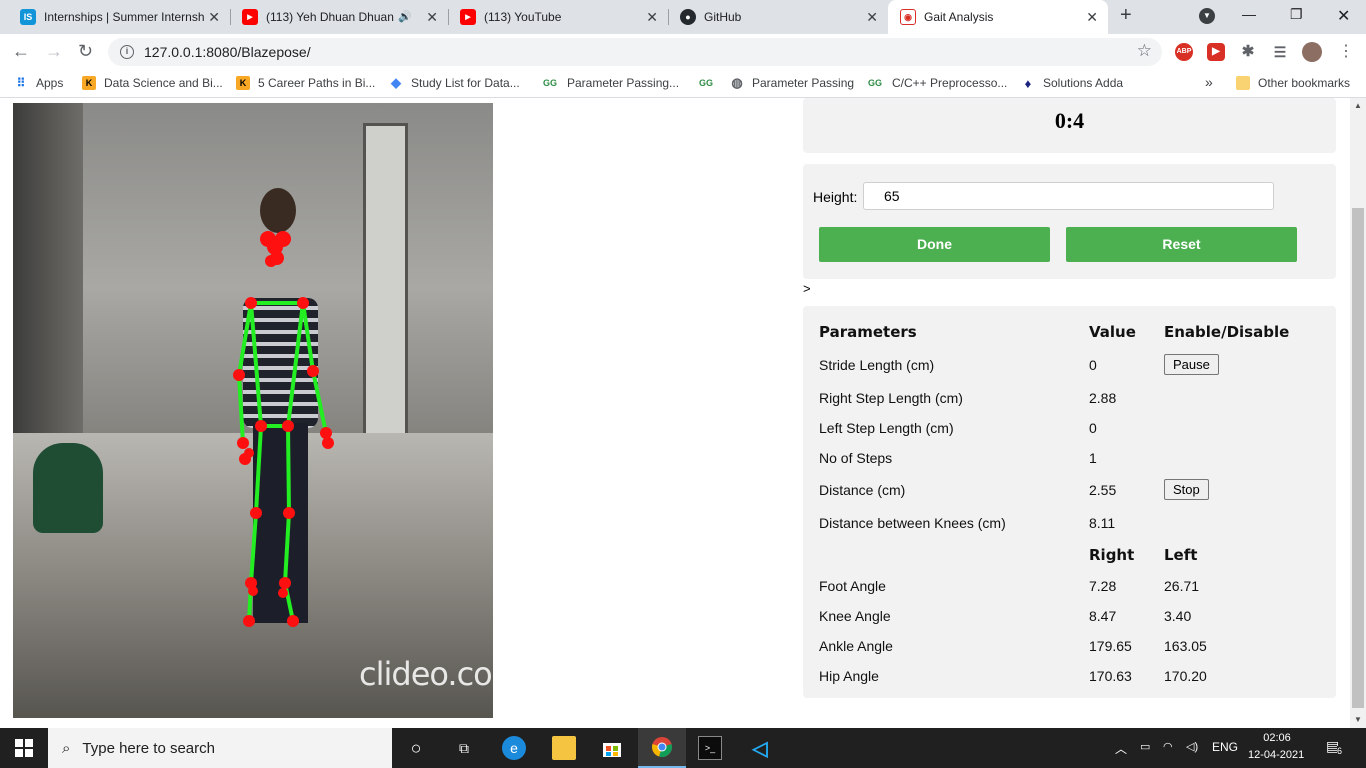 This screenshot has height=768, width=1366. I want to click on tab-search-icon: ▼, so click(1207, 16).